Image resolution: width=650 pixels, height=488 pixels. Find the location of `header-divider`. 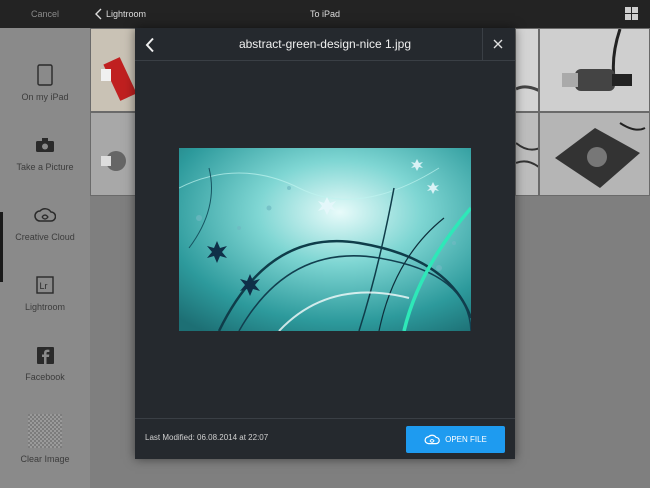

header-divider is located at coordinates (482, 44).